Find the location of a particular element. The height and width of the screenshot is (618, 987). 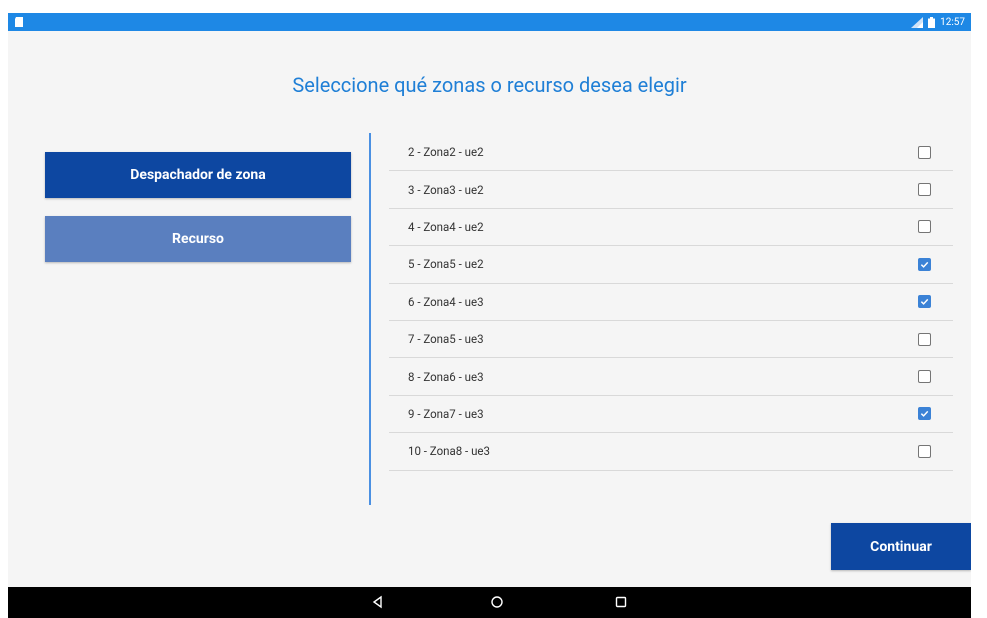

zone-label: 4 - Zona4 - ue2 is located at coordinates (446, 226).